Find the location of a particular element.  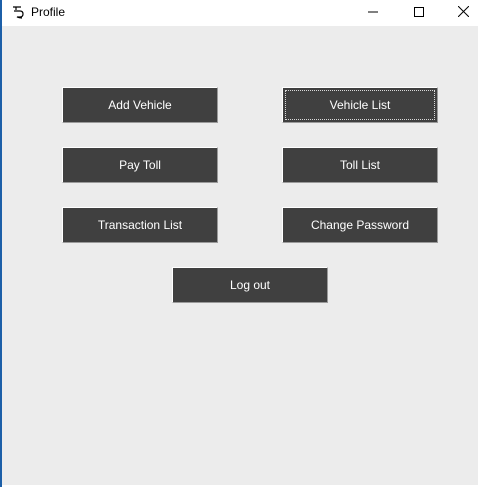

maximize-icon is located at coordinates (419, 13).